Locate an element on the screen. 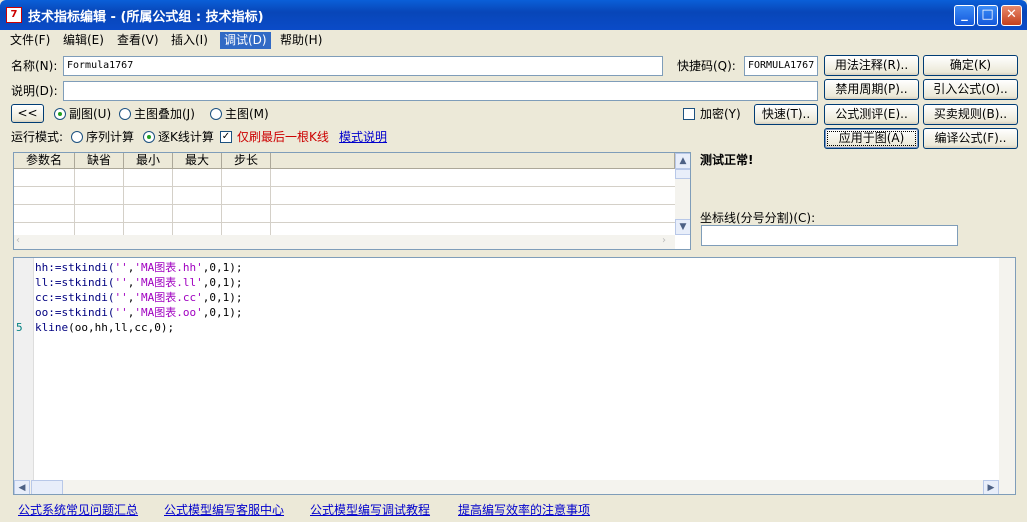 The width and height of the screenshot is (1027, 522). code-line: kline(oo,hh,ll,cc,0); is located at coordinates (104, 327).